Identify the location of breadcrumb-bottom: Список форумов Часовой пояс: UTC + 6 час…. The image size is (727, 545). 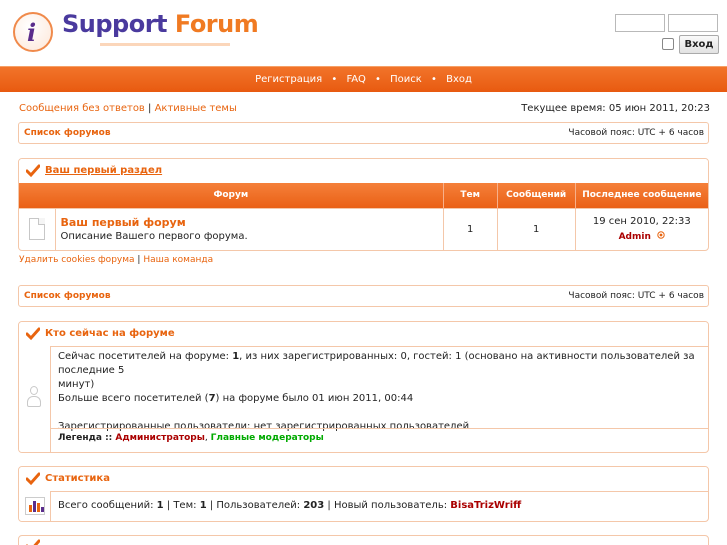
(363, 296).